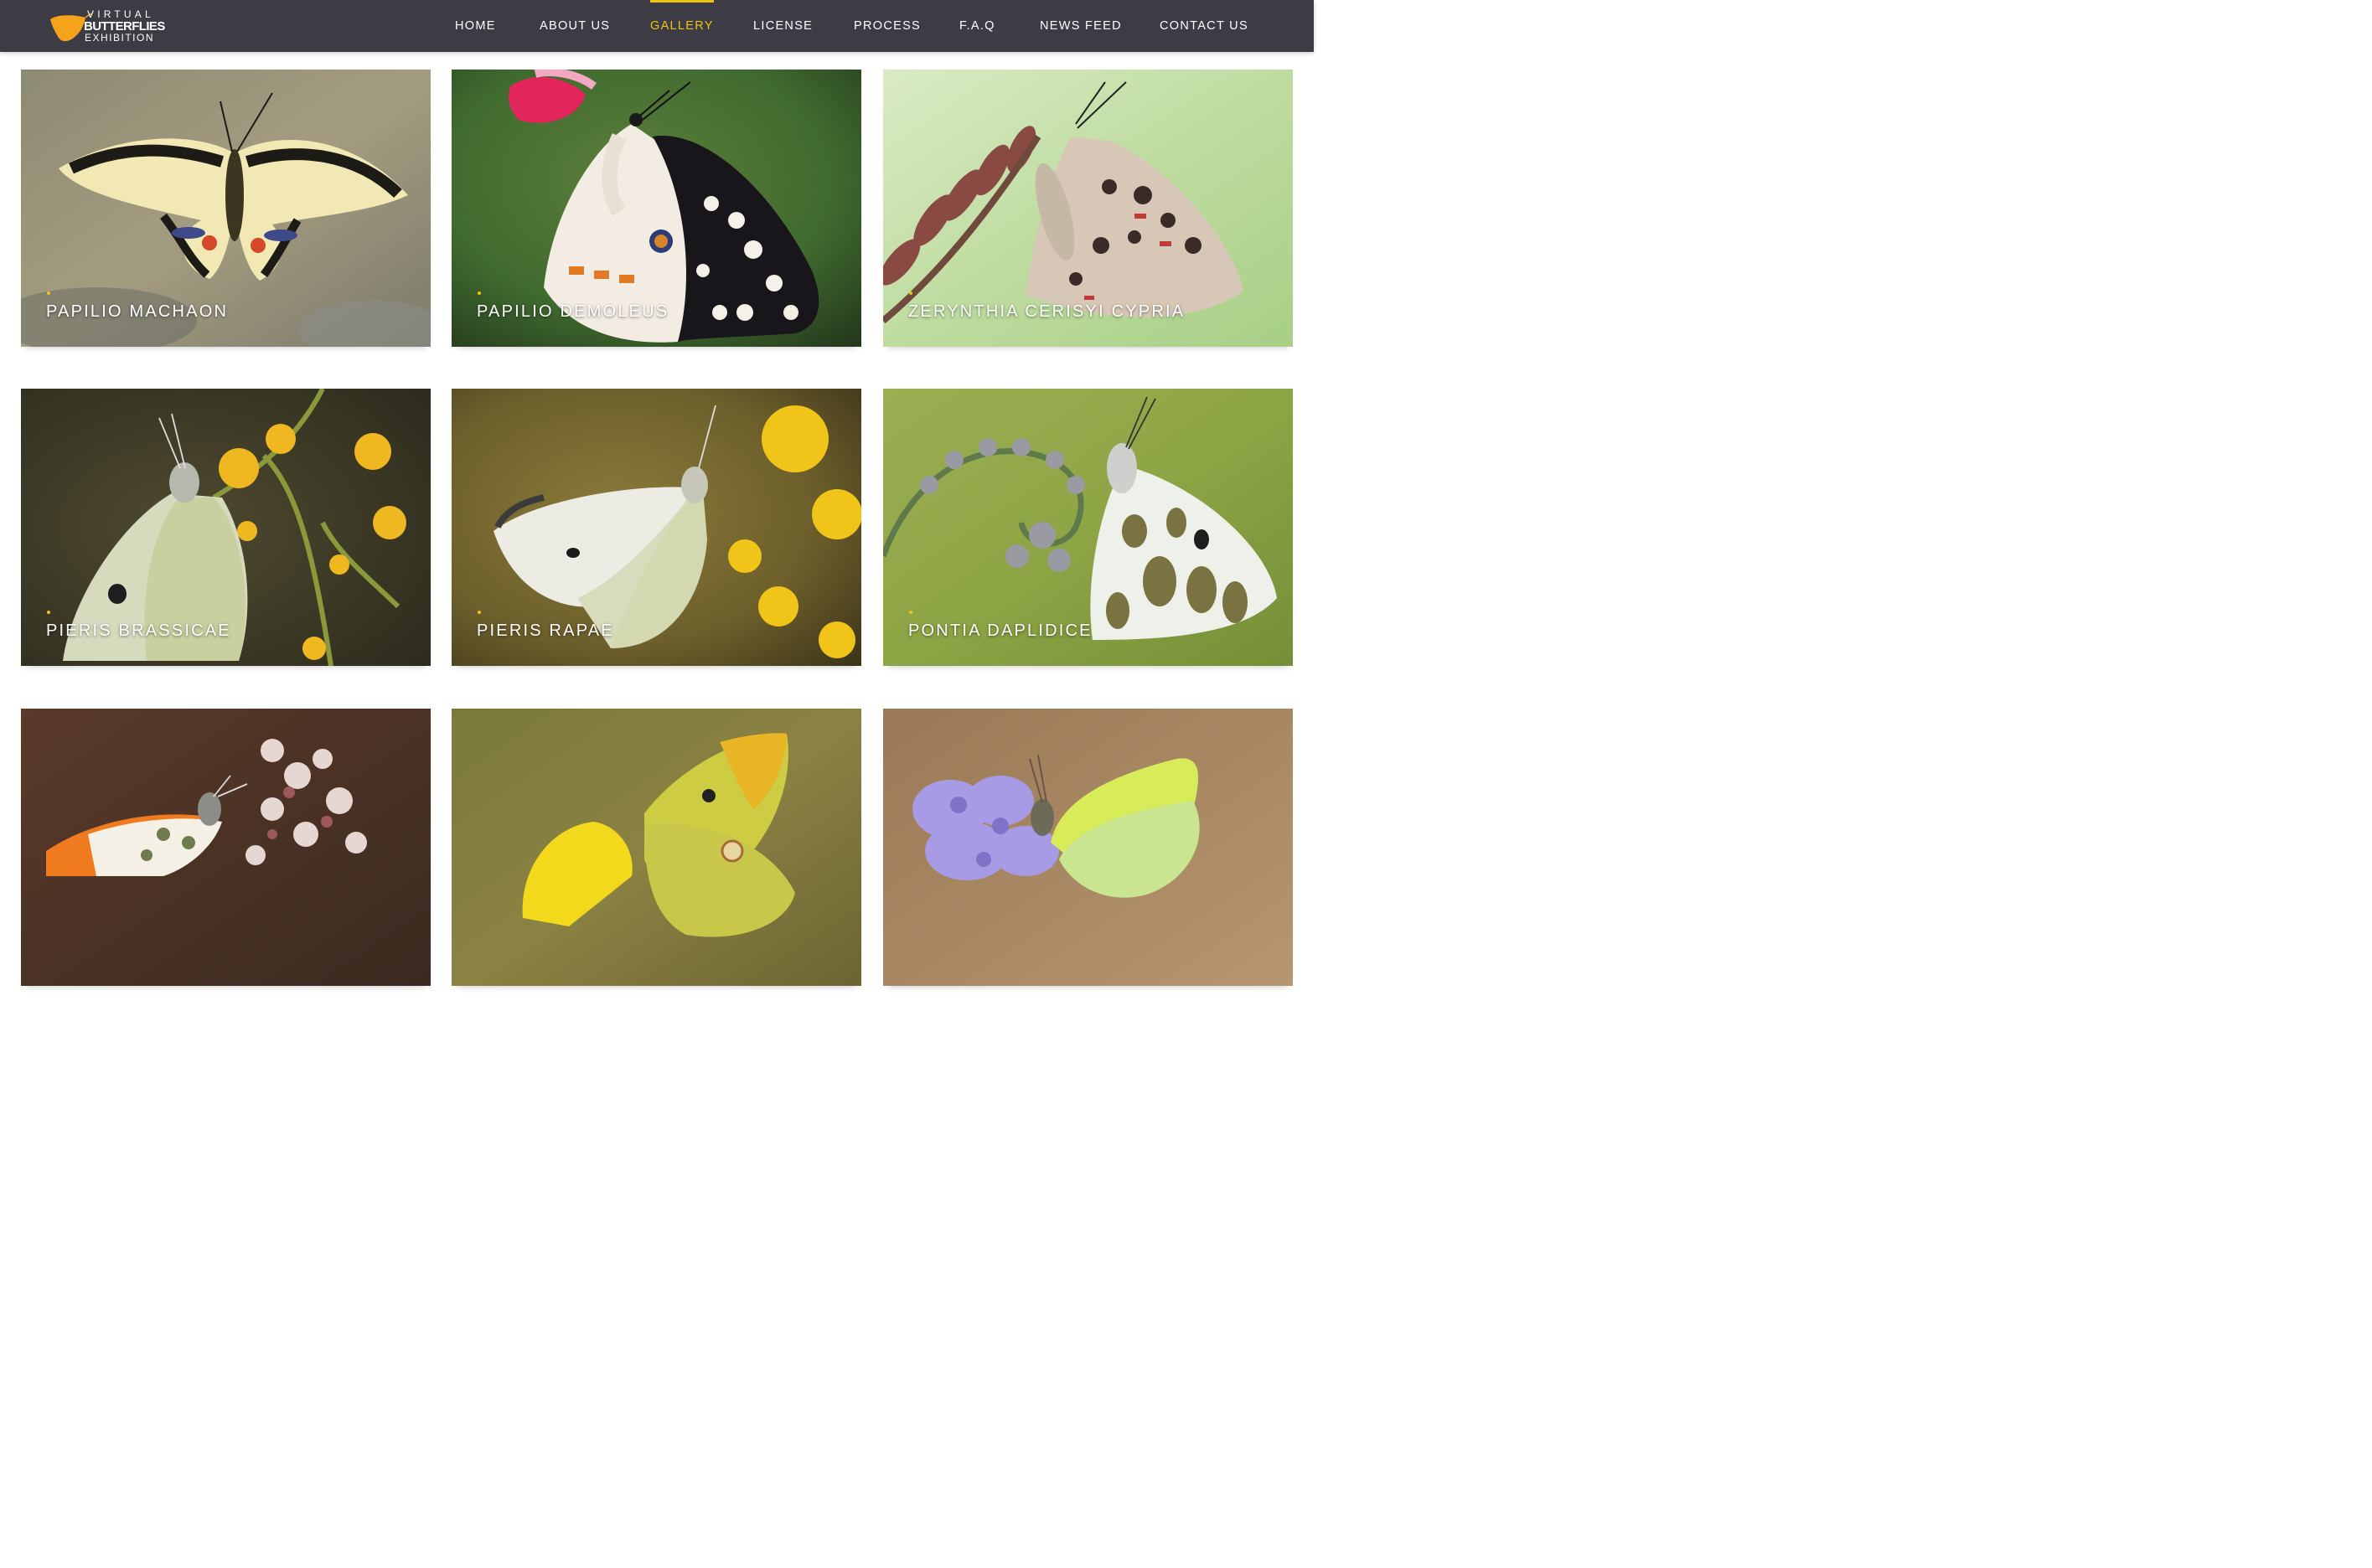  Describe the element at coordinates (1047, 312) in the screenshot. I see `gallery-caption: ZERYNTHIA CERISYI CYPRIA` at that location.